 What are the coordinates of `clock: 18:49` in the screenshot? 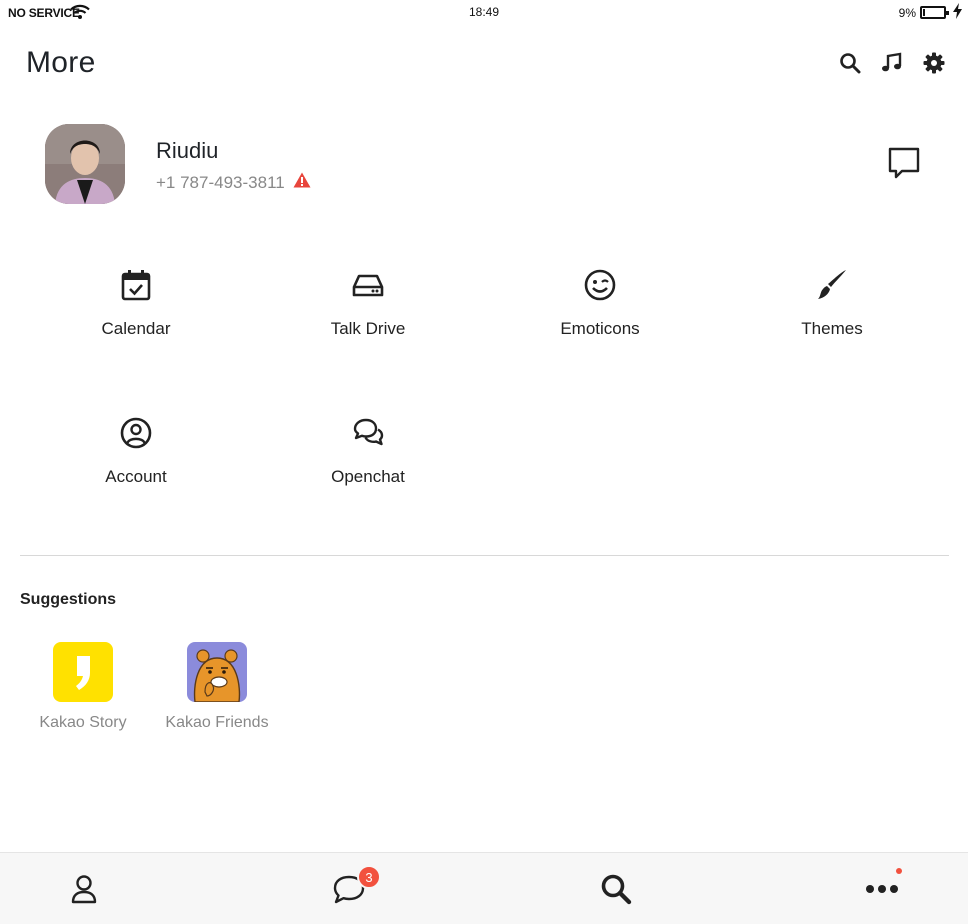 It's located at (484, 12).